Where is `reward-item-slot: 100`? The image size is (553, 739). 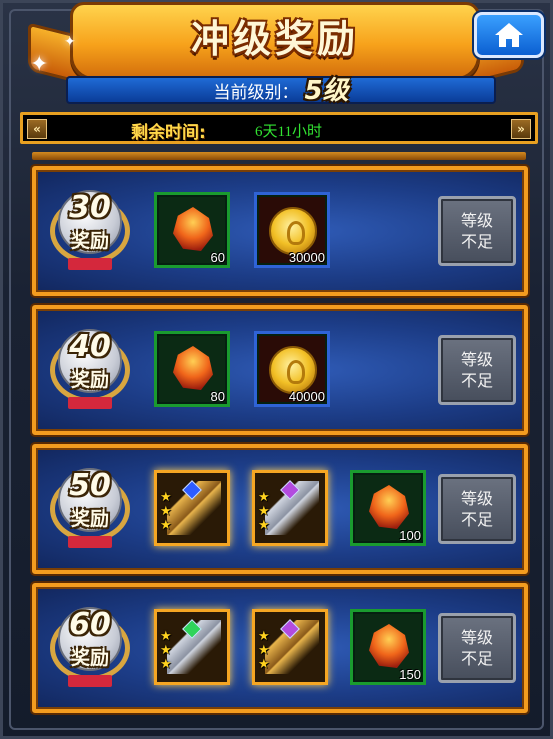
reward-item-slot: 100 is located at coordinates (388, 508).